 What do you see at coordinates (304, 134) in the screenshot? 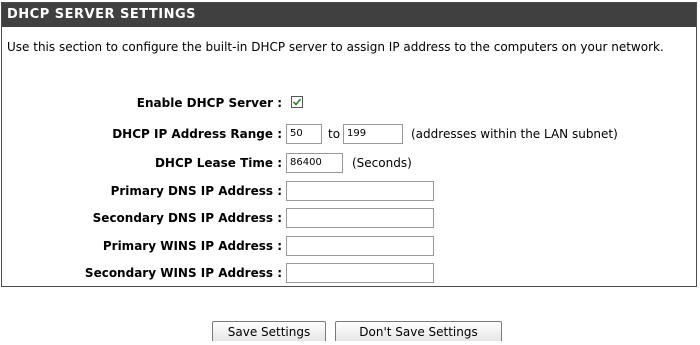
I see `ip-range-start-input: 50` at bounding box center [304, 134].